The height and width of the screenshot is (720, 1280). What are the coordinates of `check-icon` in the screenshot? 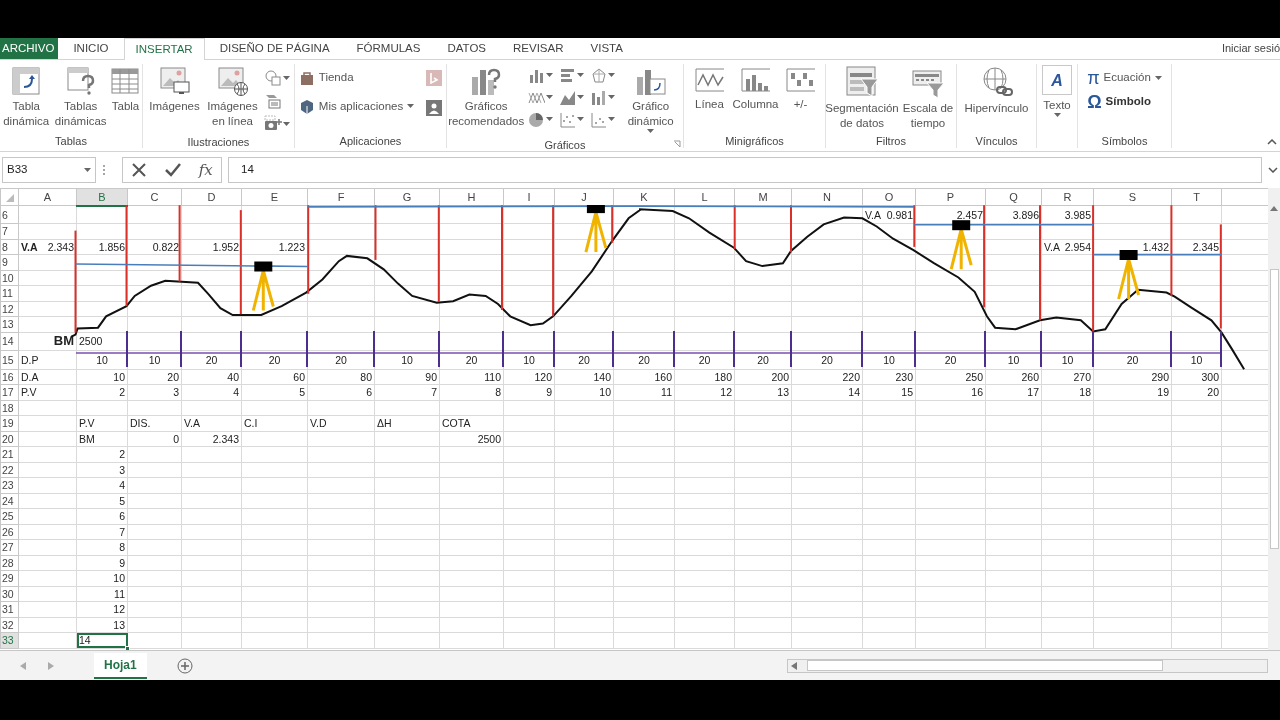 It's located at (173, 170).